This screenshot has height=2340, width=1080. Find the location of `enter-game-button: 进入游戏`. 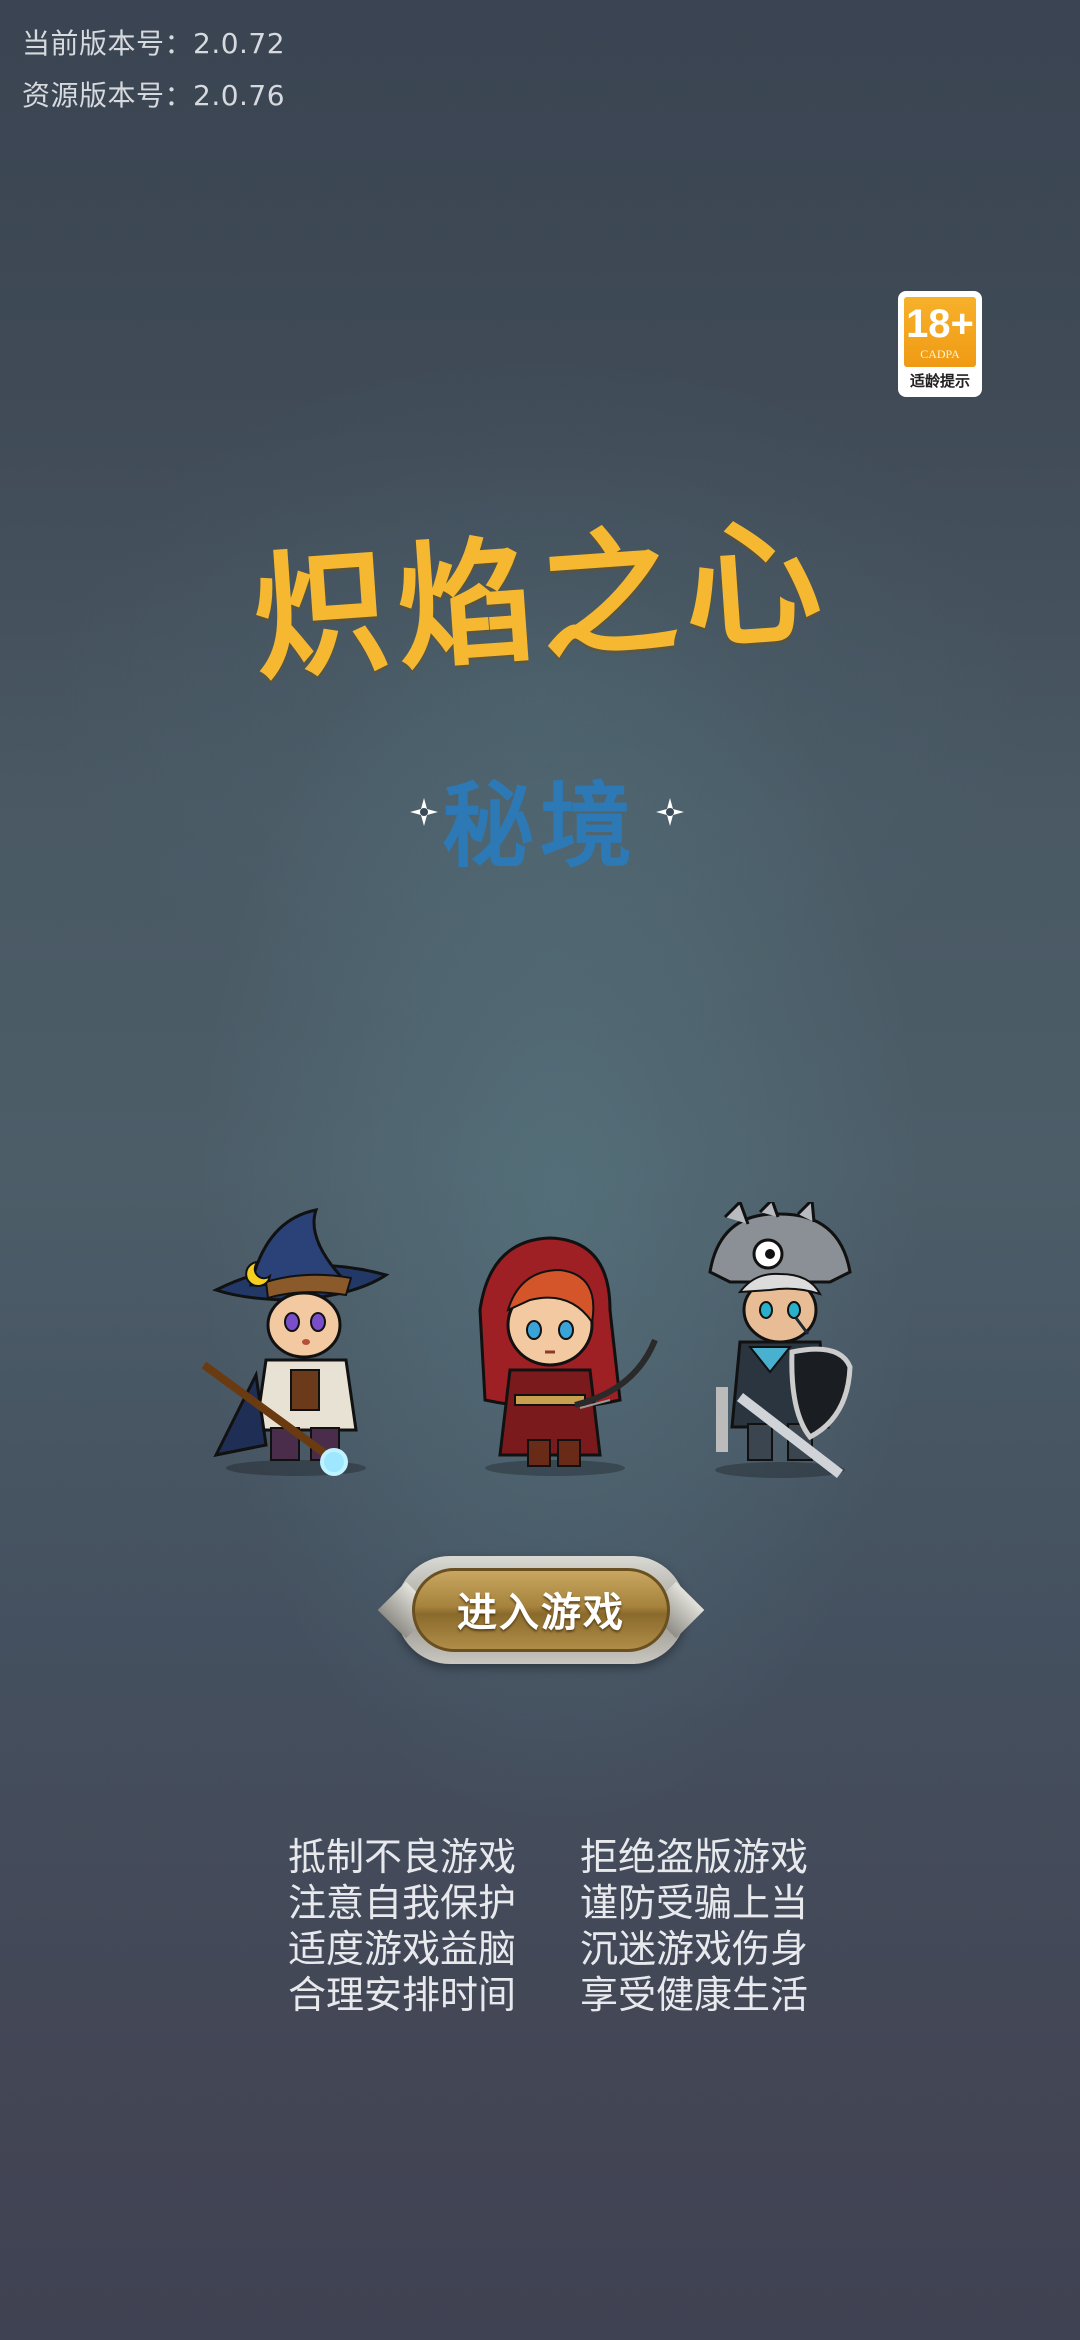

enter-game-button: 进入游戏 is located at coordinates (541, 1610).